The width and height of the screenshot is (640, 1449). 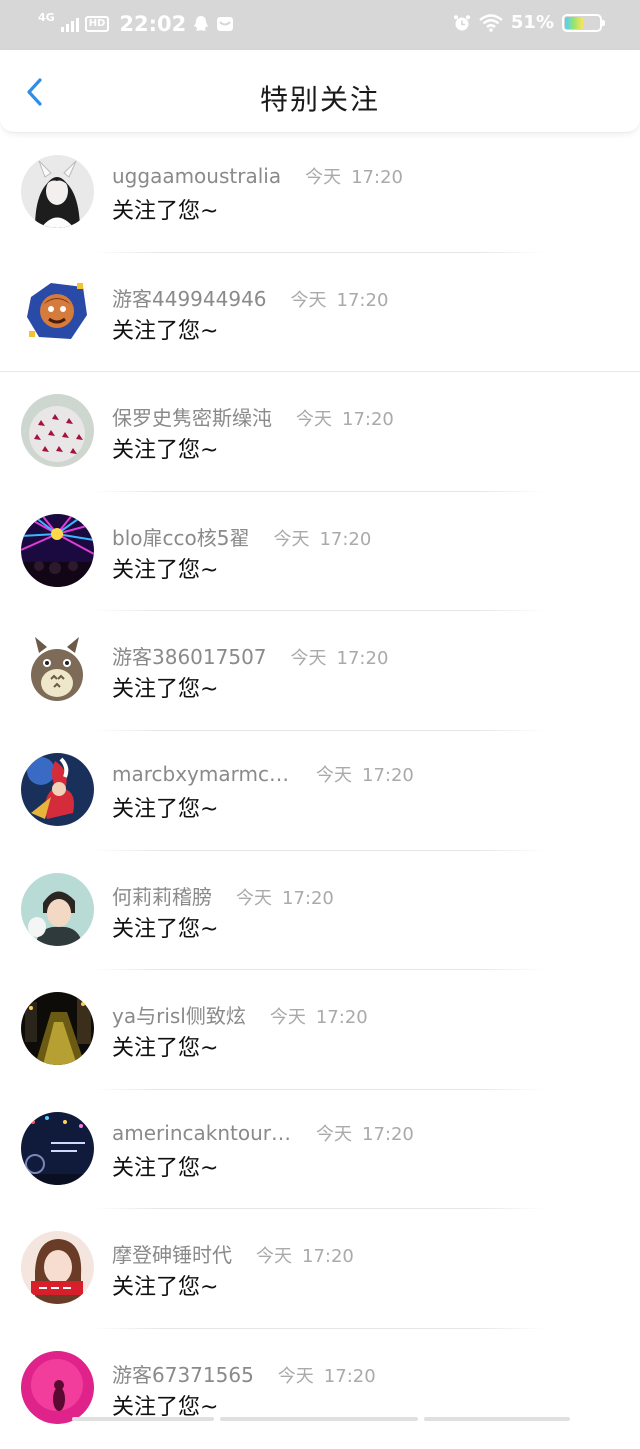 What do you see at coordinates (320, 1030) in the screenshot?
I see `list-item: ya与risl侧致炫 今天 17:20 关注了您~` at bounding box center [320, 1030].